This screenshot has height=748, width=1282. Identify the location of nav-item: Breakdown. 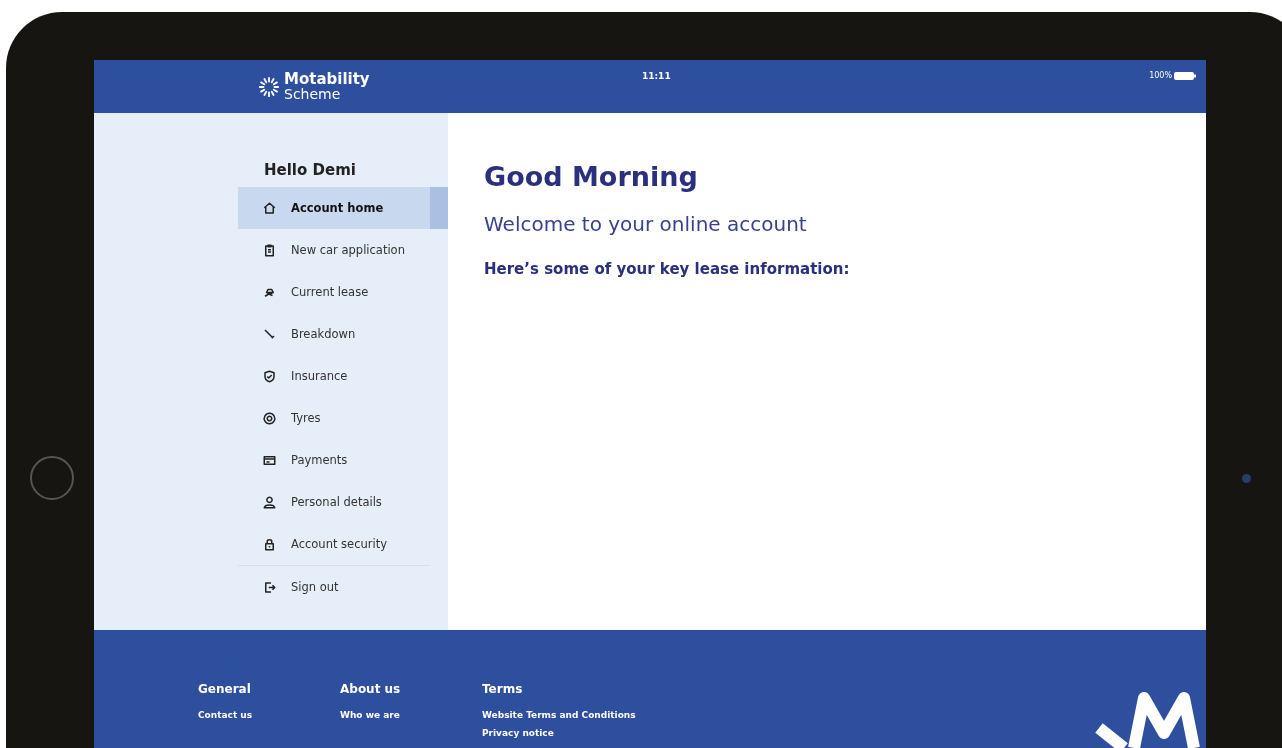
(334, 334).